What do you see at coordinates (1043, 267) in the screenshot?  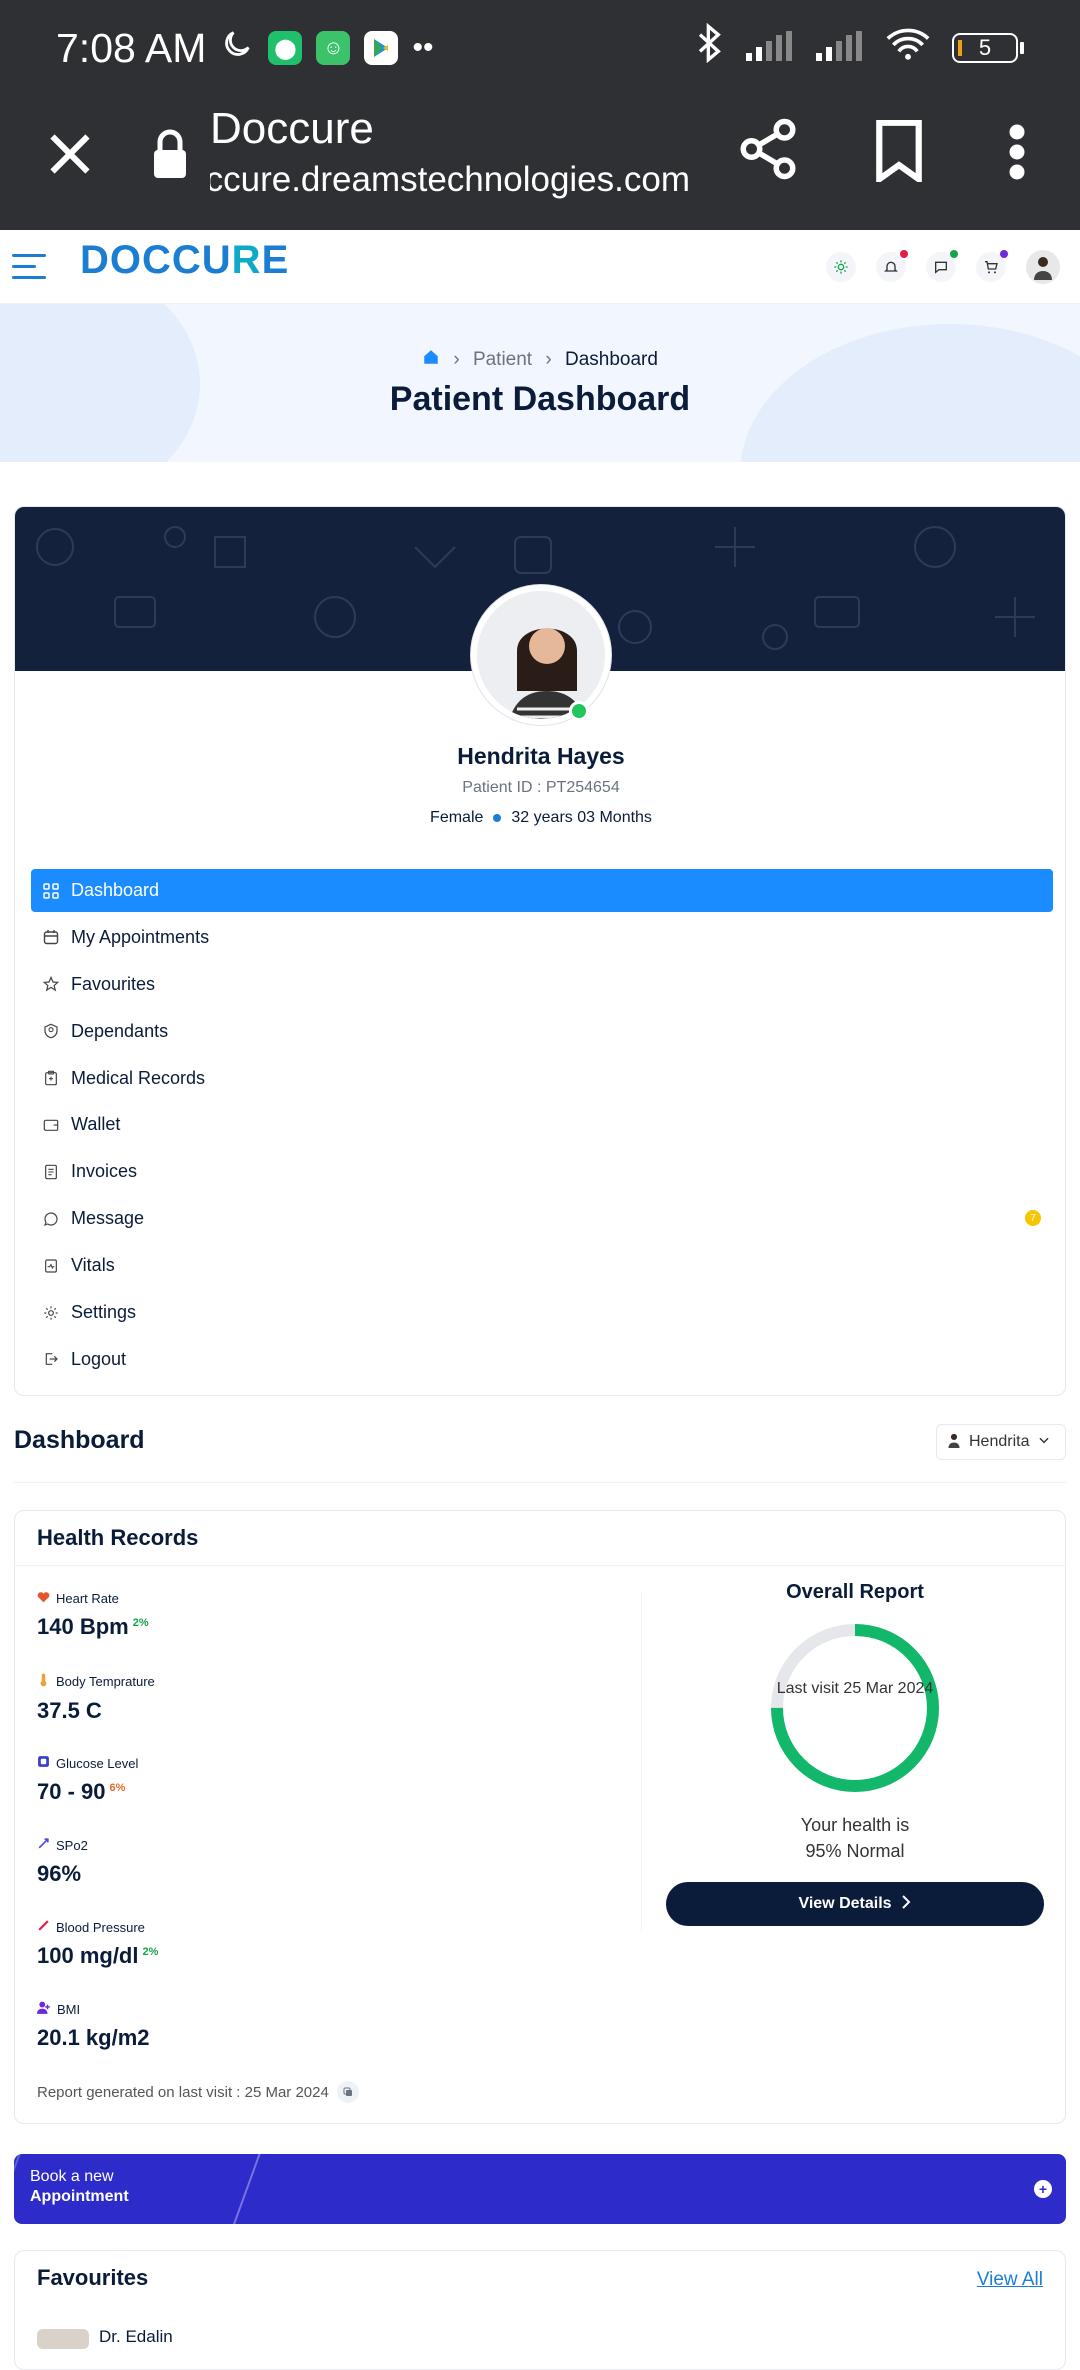 I see `user-avatar` at bounding box center [1043, 267].